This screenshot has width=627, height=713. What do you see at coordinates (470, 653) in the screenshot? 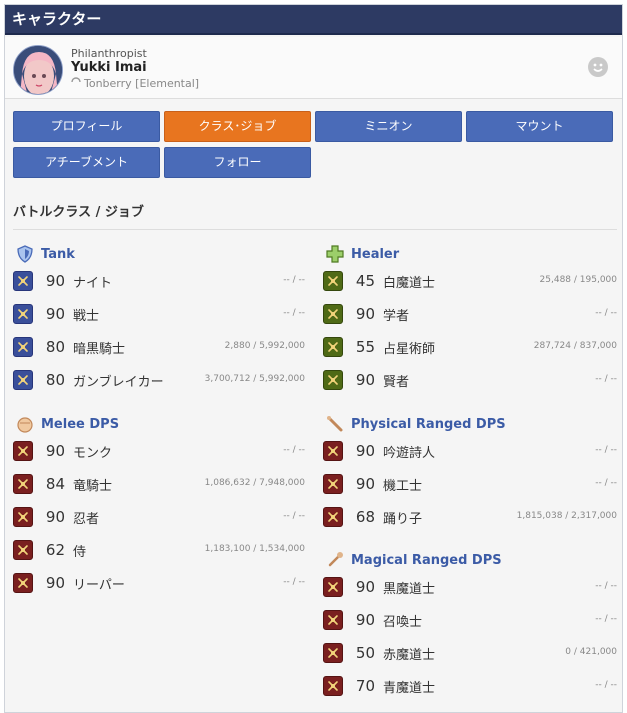
I see `job-row: 50 赤魔道士 0 / 421,000` at bounding box center [470, 653].